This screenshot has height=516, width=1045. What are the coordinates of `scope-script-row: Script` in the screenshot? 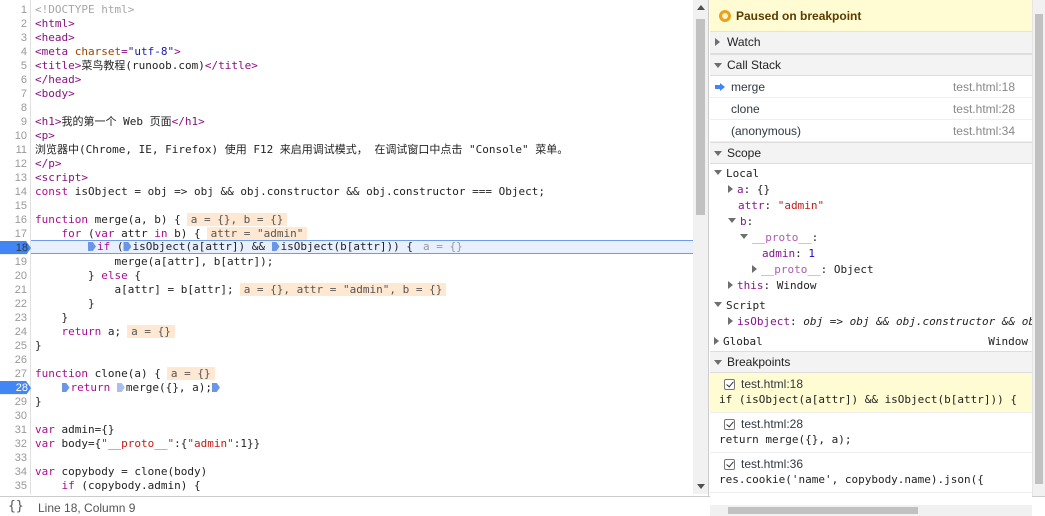 It's located at (740, 306).